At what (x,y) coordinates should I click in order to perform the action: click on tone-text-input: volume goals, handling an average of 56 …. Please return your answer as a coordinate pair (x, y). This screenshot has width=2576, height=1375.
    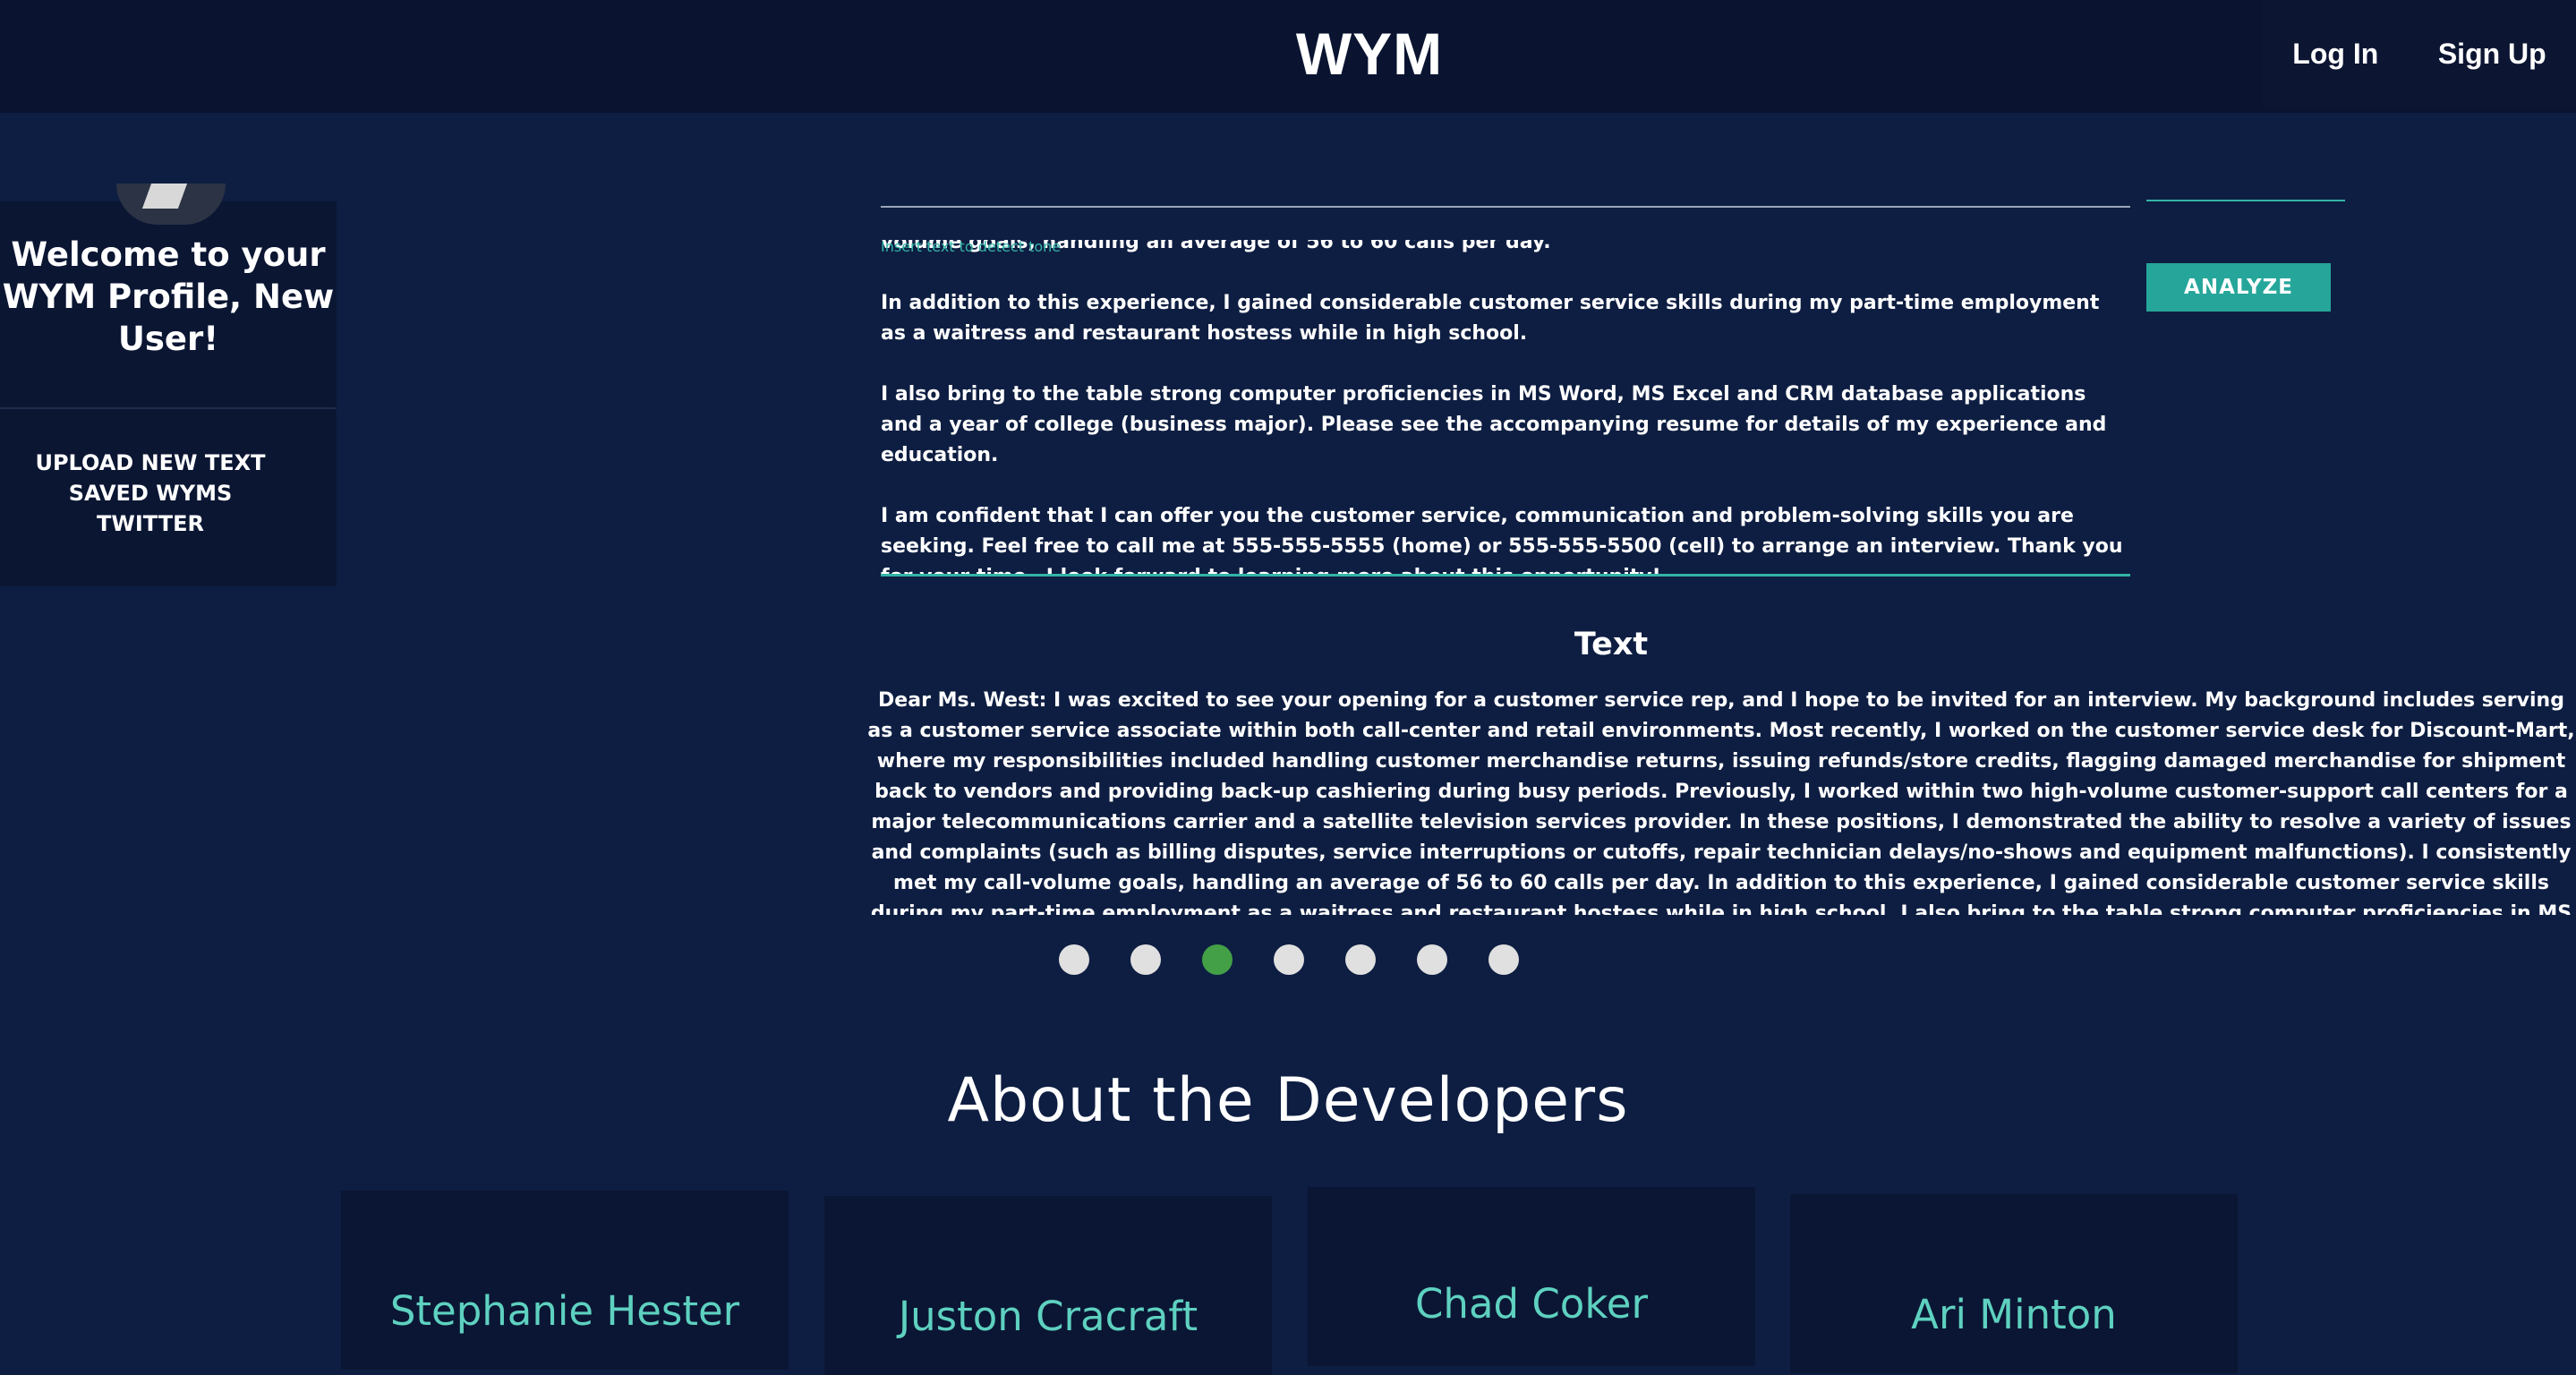
    Looking at the image, I should click on (1505, 408).